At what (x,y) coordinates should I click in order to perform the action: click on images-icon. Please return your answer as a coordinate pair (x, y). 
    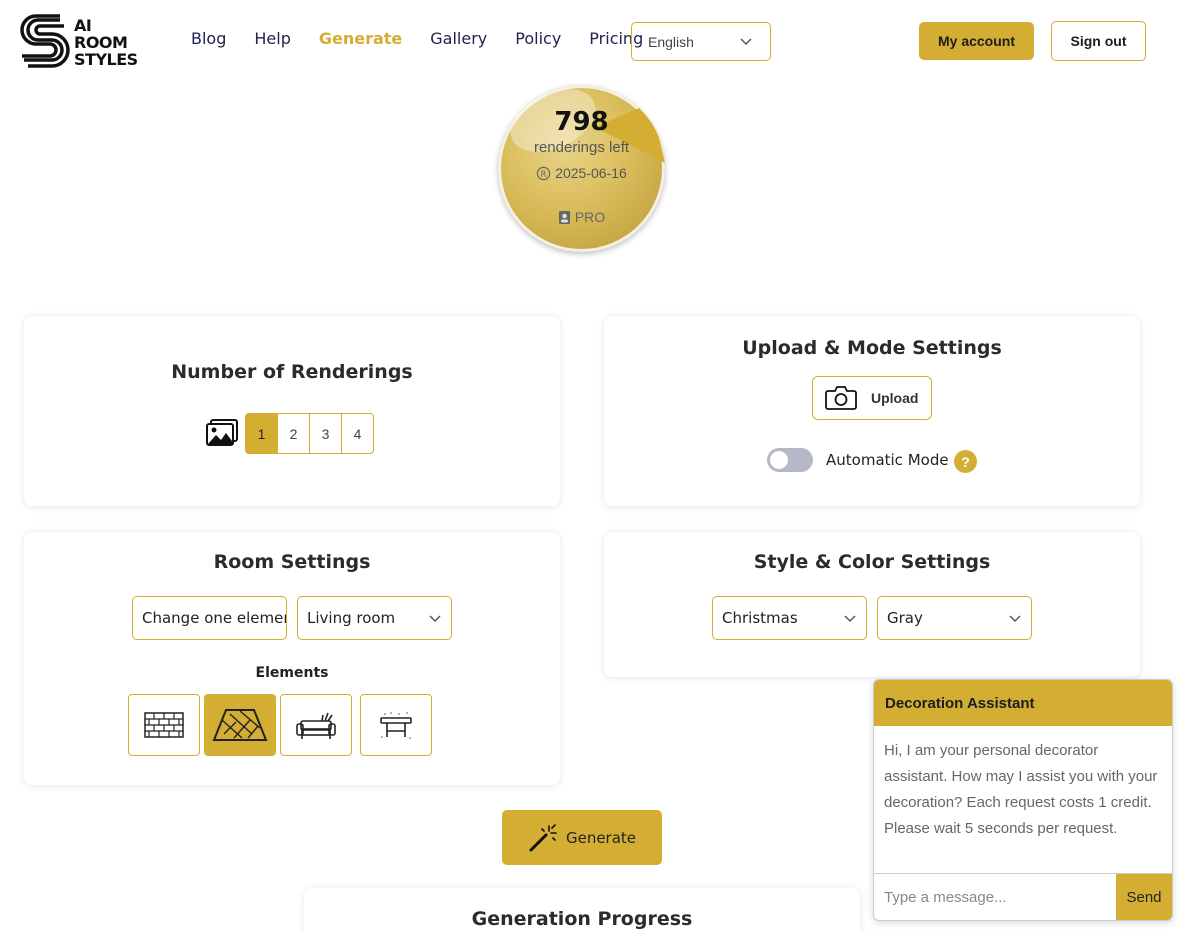
    Looking at the image, I should click on (222, 432).